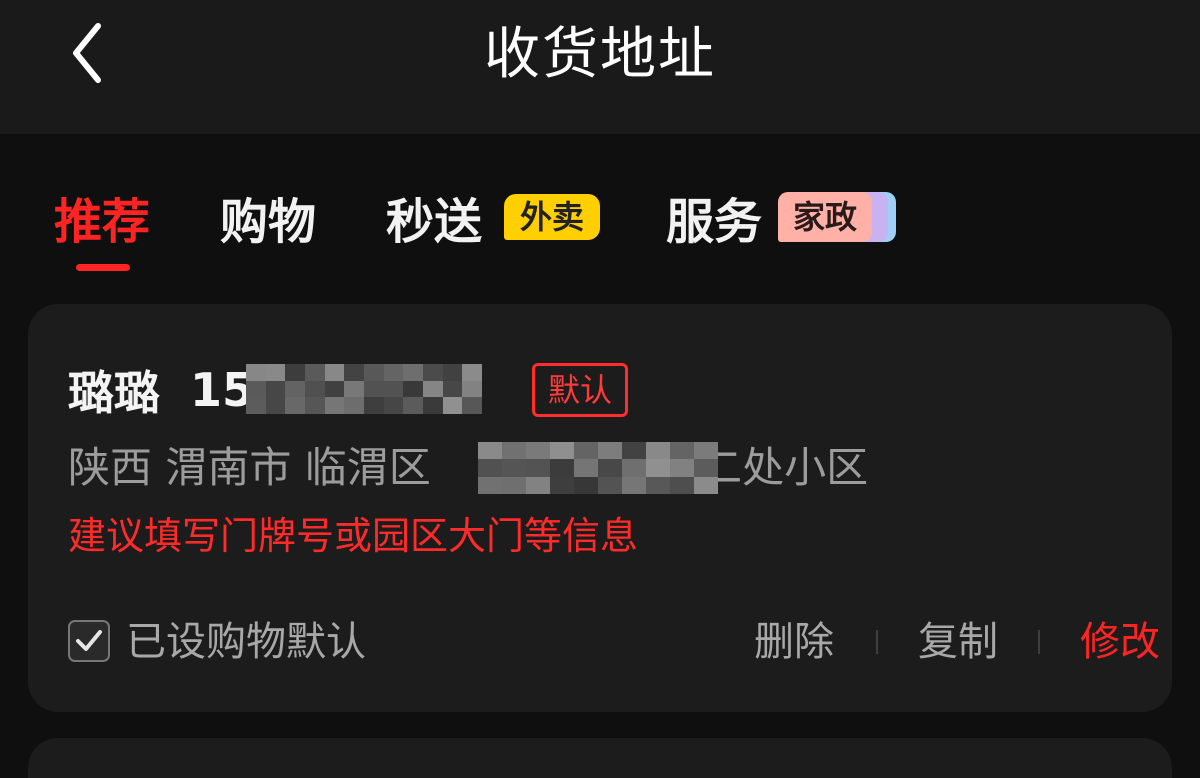 The image size is (1200, 778). What do you see at coordinates (600, 758) in the screenshot?
I see `next-address-card` at bounding box center [600, 758].